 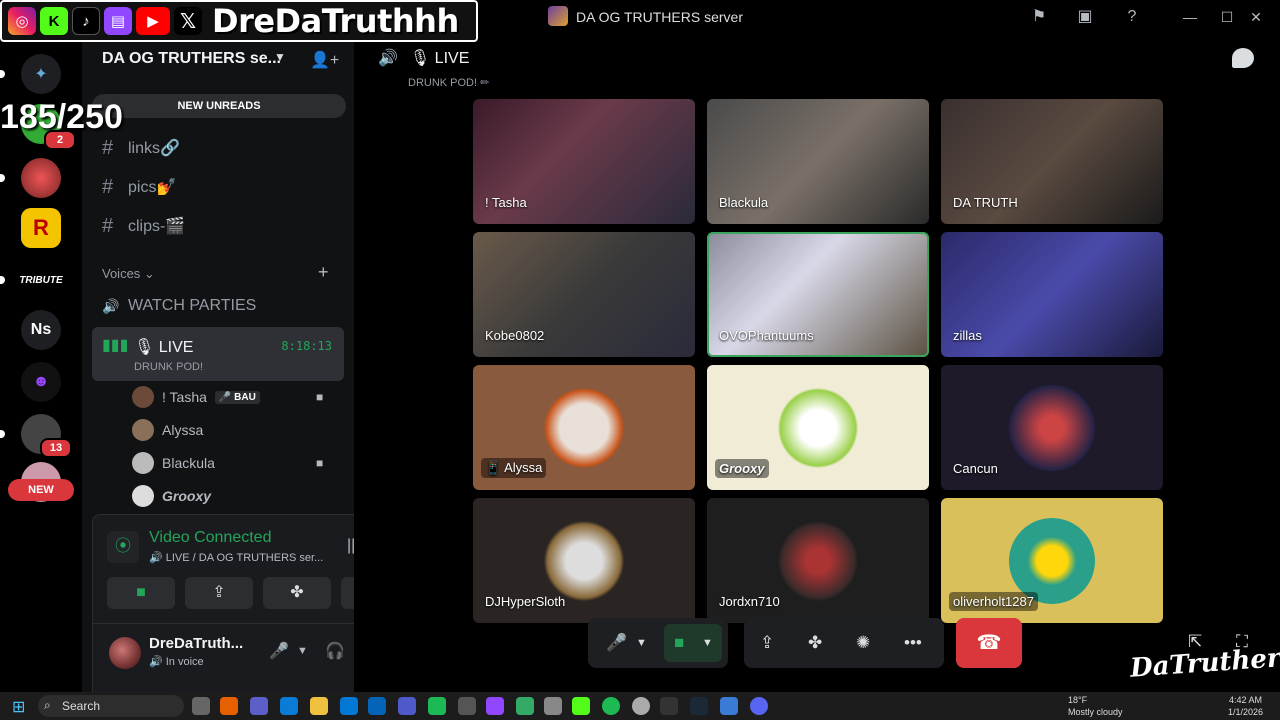 I want to click on hang-up-button: ☎, so click(x=989, y=643).